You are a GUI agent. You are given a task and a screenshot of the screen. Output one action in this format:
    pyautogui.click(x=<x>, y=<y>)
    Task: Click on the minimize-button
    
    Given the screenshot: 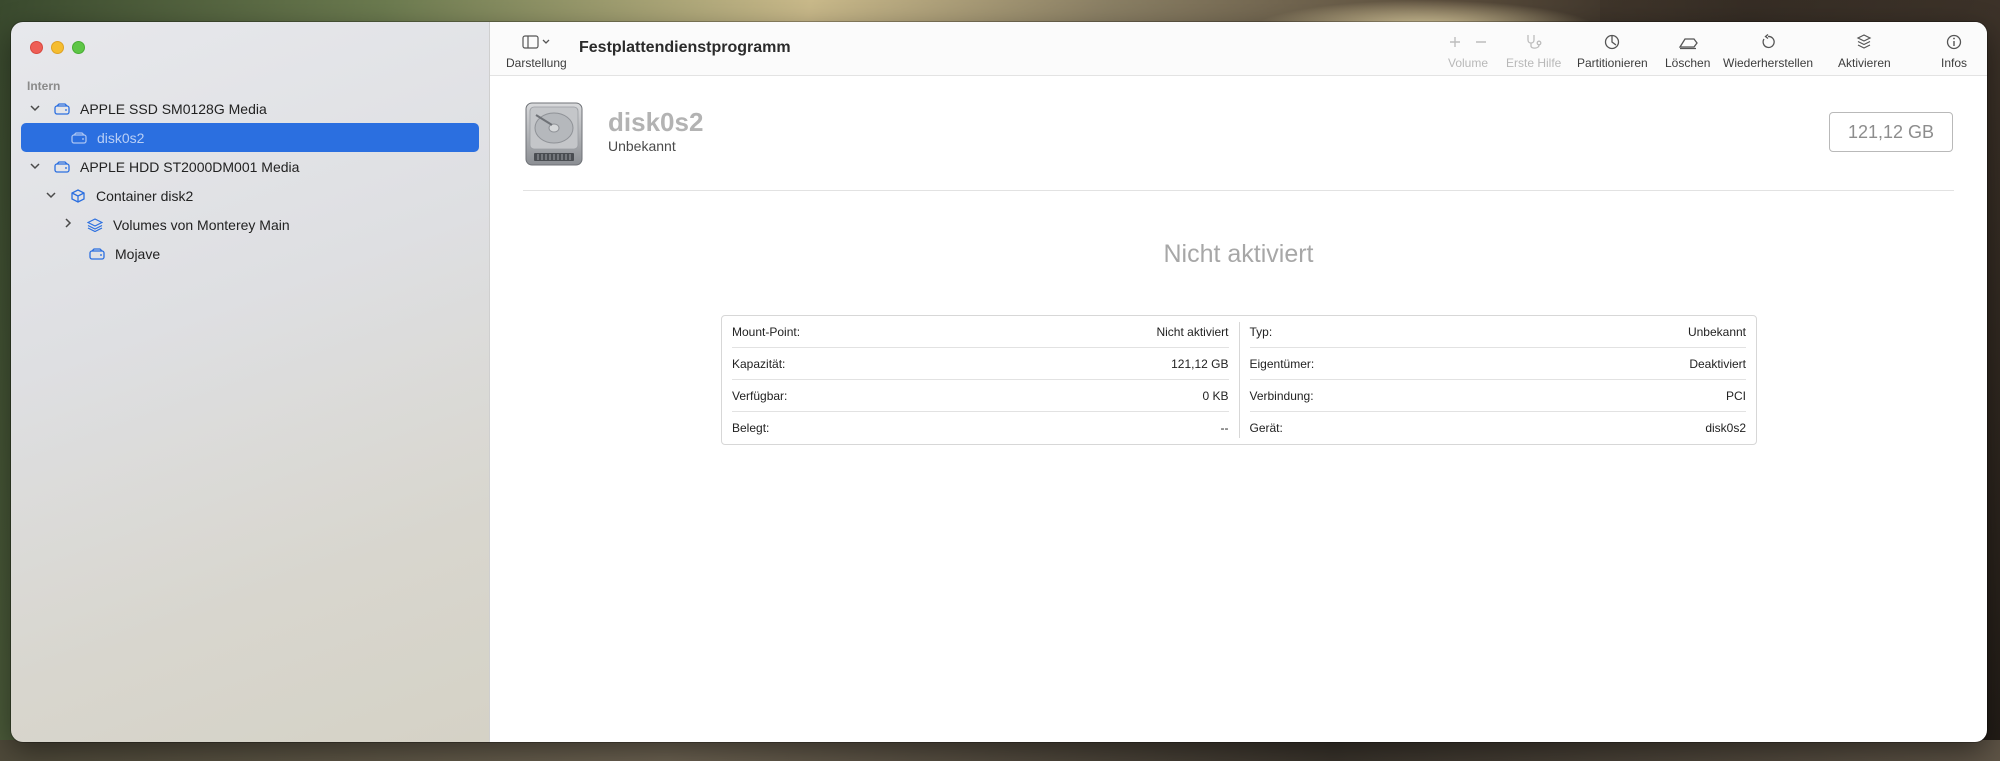 What is the action you would take?
    pyautogui.click(x=57, y=47)
    